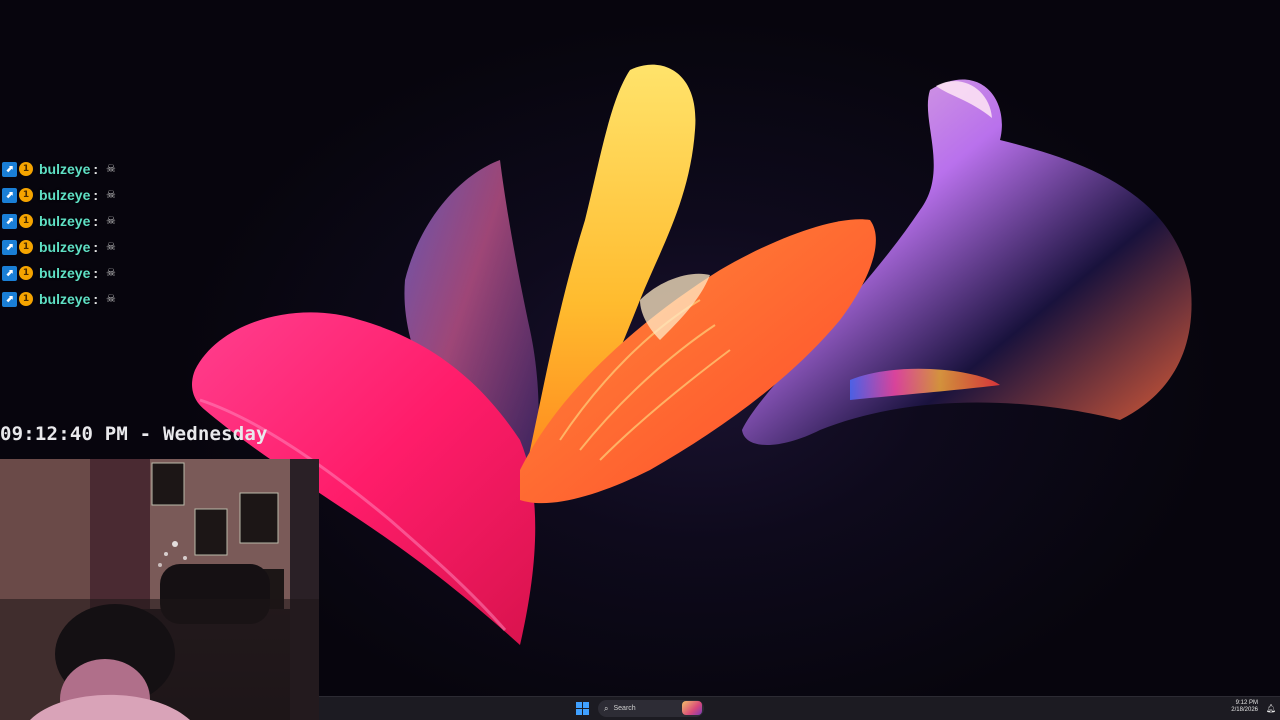 Image resolution: width=1280 pixels, height=720 pixels. Describe the element at coordinates (606, 708) in the screenshot. I see `search-icon: ⌕` at that location.